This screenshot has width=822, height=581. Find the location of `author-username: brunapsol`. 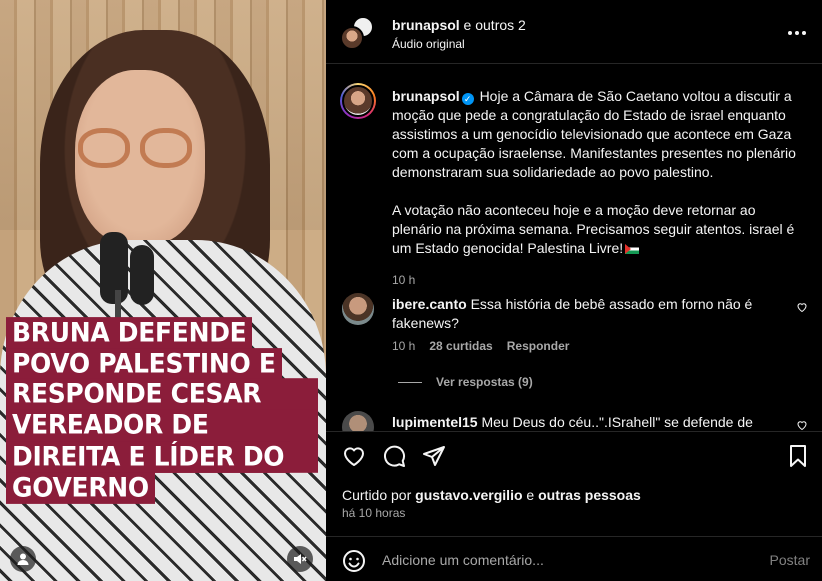

author-username: brunapsol is located at coordinates (426, 25).